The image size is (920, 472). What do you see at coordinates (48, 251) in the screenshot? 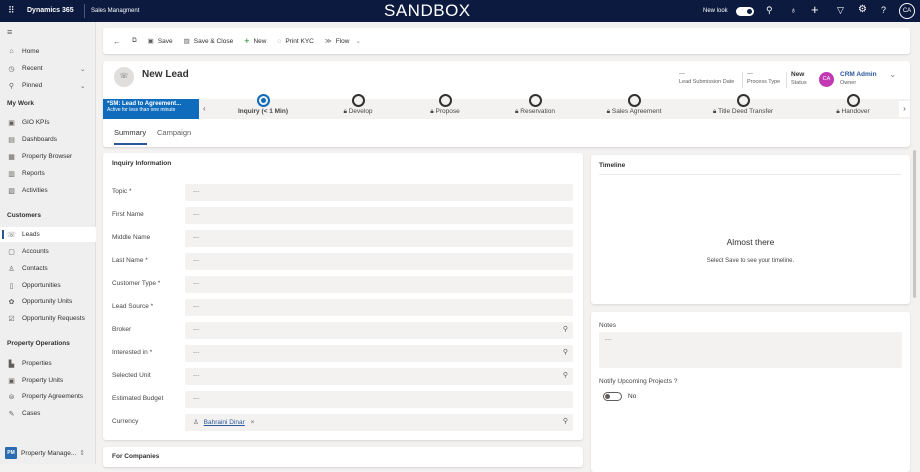
I see `sidebar-item-accounts: ▢ Accounts` at bounding box center [48, 251].